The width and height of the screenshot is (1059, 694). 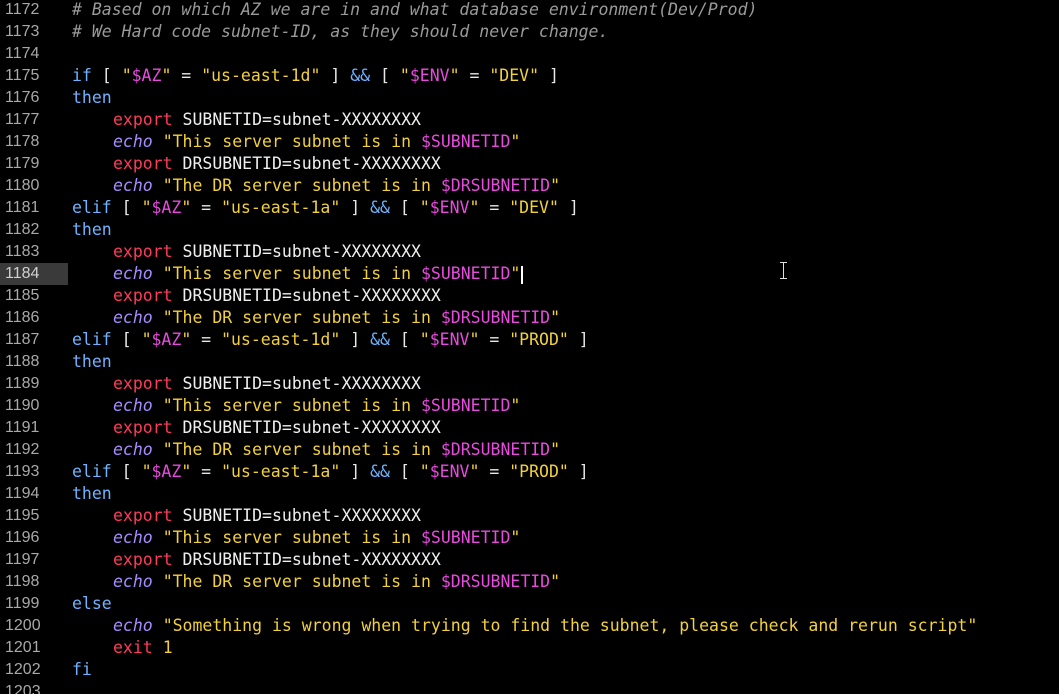 I want to click on code-token-str: "This server subnet is in, so click(x=291, y=405).